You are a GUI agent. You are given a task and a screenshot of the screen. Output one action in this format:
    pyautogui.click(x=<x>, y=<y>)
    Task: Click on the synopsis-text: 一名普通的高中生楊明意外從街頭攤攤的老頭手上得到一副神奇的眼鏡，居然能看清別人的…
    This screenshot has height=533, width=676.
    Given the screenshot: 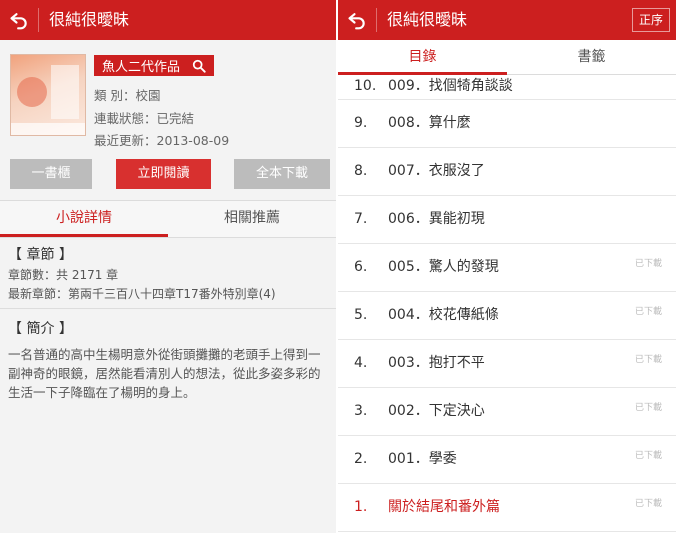 What is the action you would take?
    pyautogui.click(x=164, y=373)
    